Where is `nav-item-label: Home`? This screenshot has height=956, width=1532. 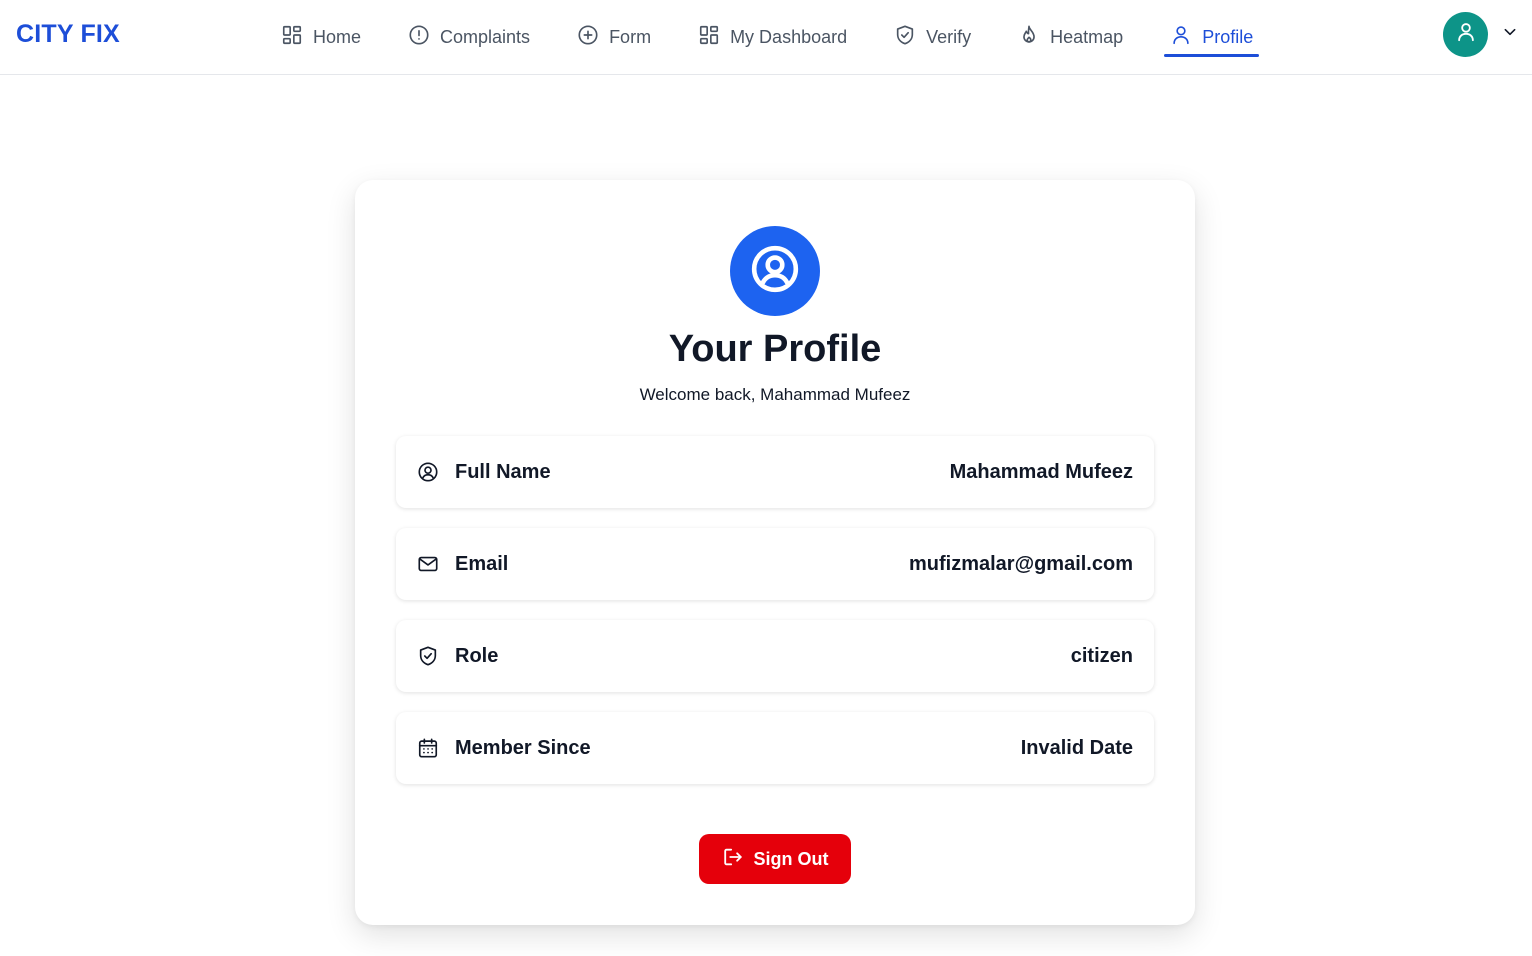
nav-item-label: Home is located at coordinates (337, 36).